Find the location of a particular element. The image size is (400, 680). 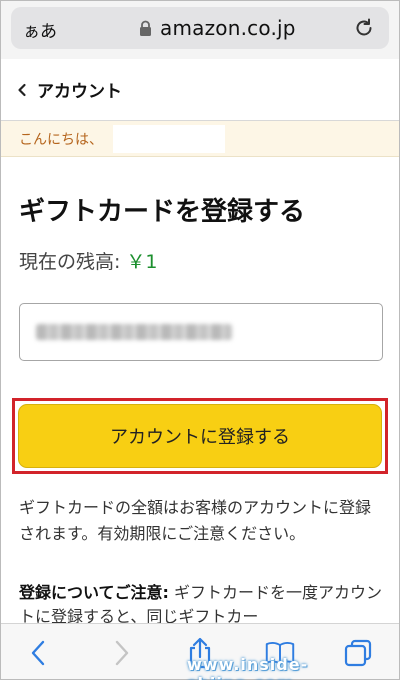

back-label: アカウント is located at coordinates (79, 92).